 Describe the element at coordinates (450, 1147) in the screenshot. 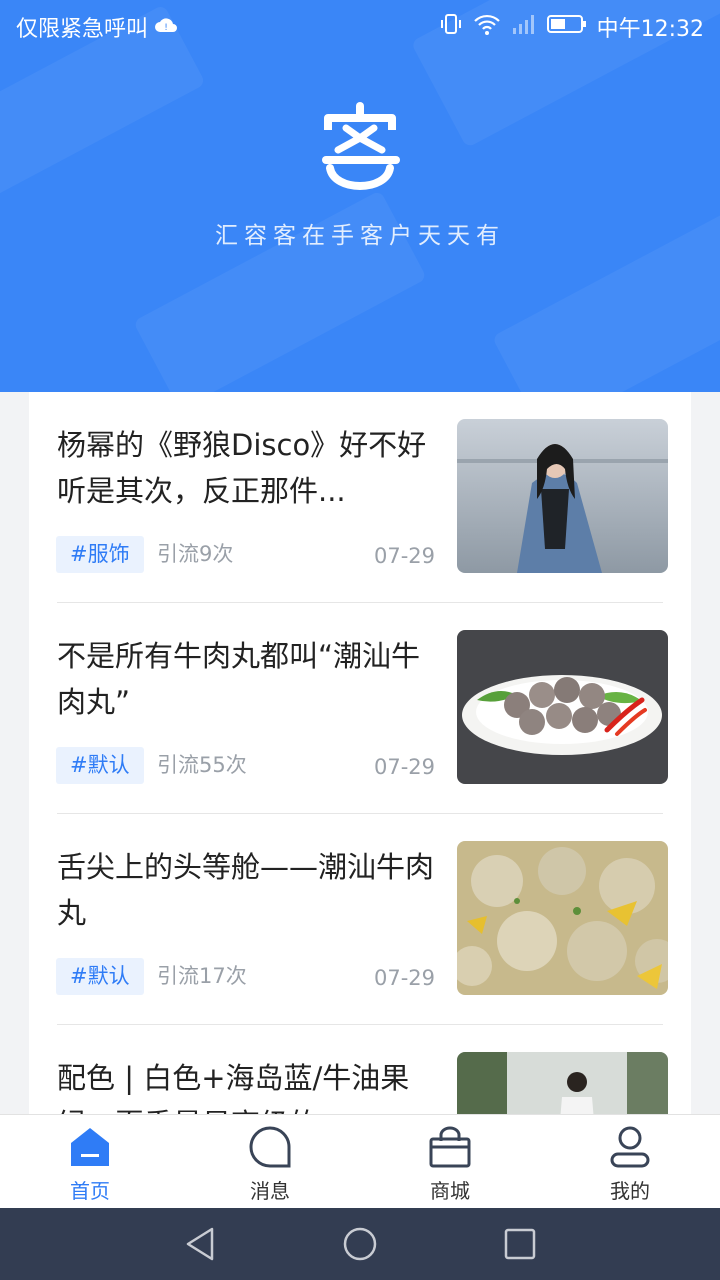

I see `shopping-bag-icon` at that location.